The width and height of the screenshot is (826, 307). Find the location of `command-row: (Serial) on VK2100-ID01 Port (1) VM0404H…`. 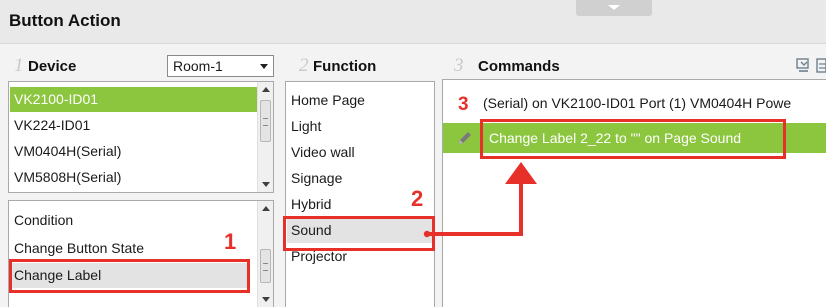

command-row: (Serial) on VK2100-ID01 Port (1) VM0404H… is located at coordinates (634, 103).